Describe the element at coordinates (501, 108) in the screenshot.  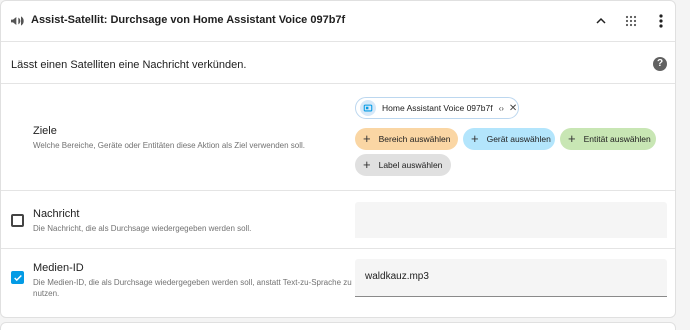
I see `expand-icon: ‹›` at that location.